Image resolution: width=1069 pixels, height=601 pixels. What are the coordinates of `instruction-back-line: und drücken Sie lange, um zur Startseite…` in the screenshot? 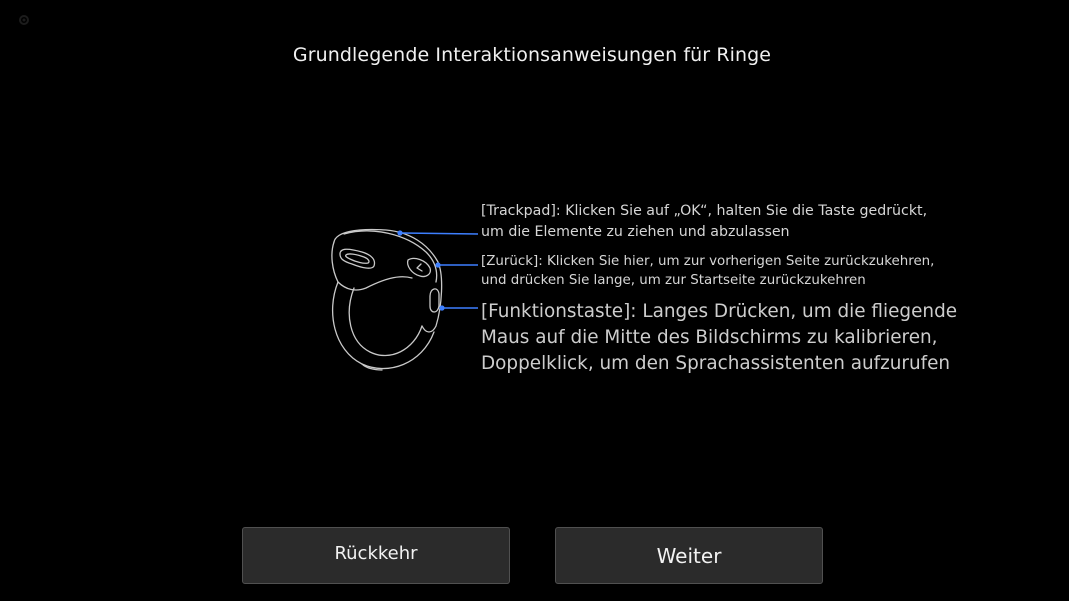 It's located at (673, 280).